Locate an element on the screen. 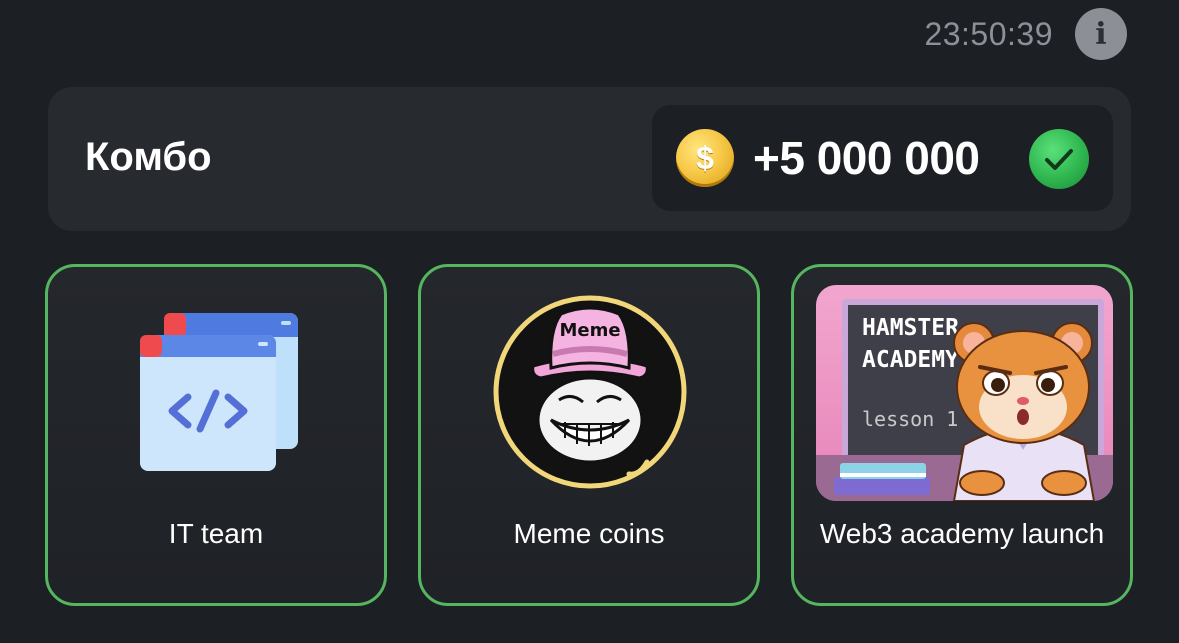 Image resolution: width=1179 pixels, height=643 pixels. reward-amount: +5 000 000 is located at coordinates (866, 158).